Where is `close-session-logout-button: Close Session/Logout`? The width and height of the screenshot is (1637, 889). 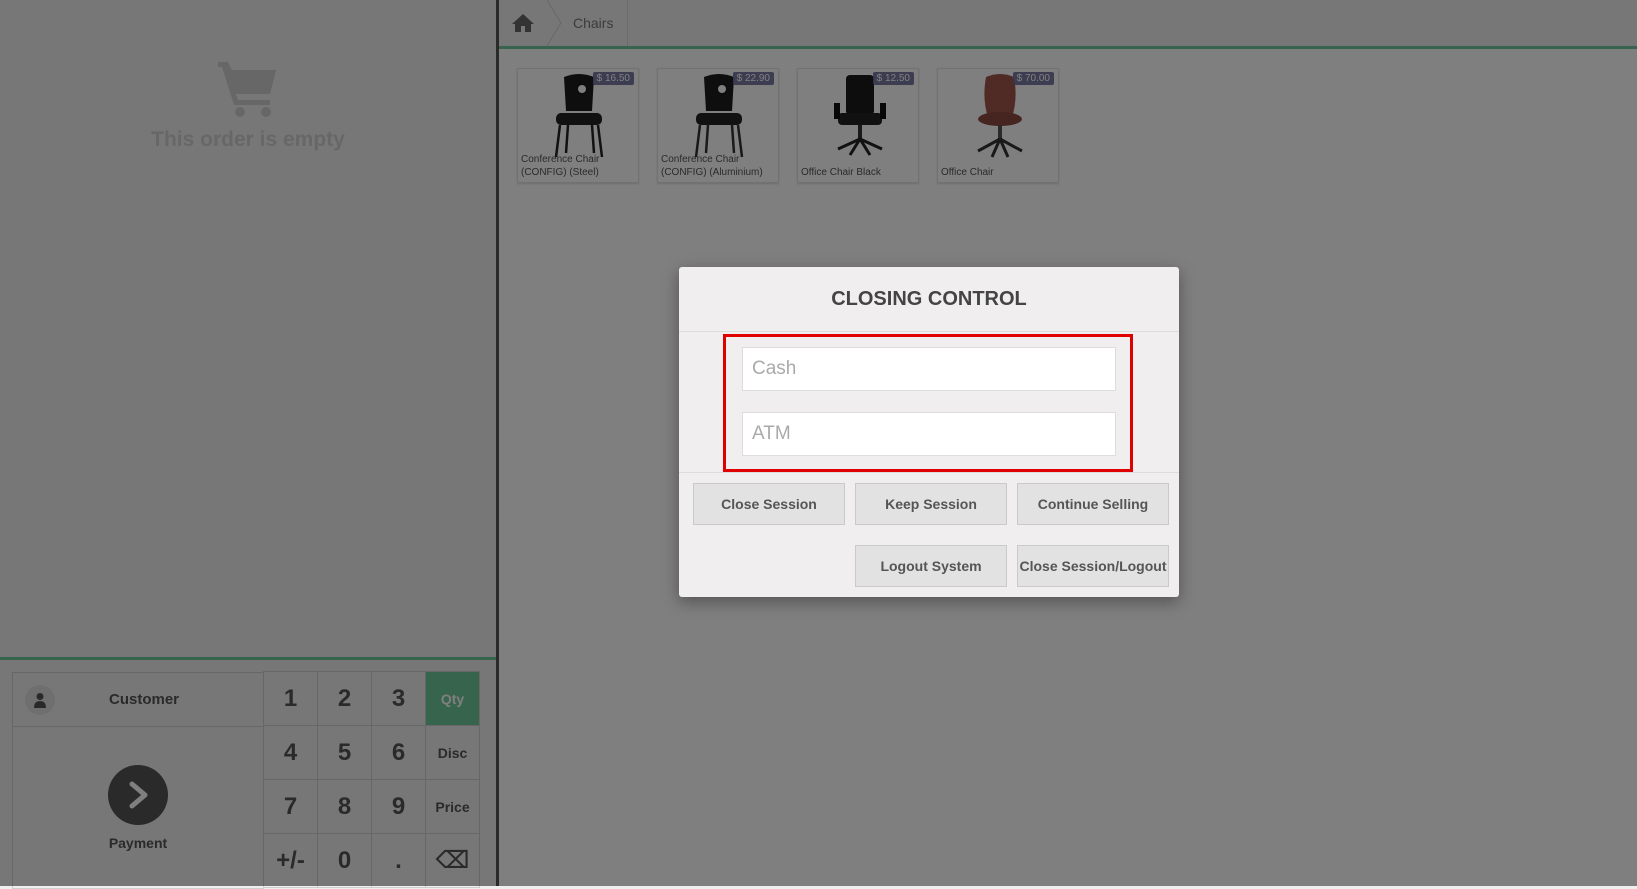
close-session-logout-button: Close Session/Logout is located at coordinates (1093, 566).